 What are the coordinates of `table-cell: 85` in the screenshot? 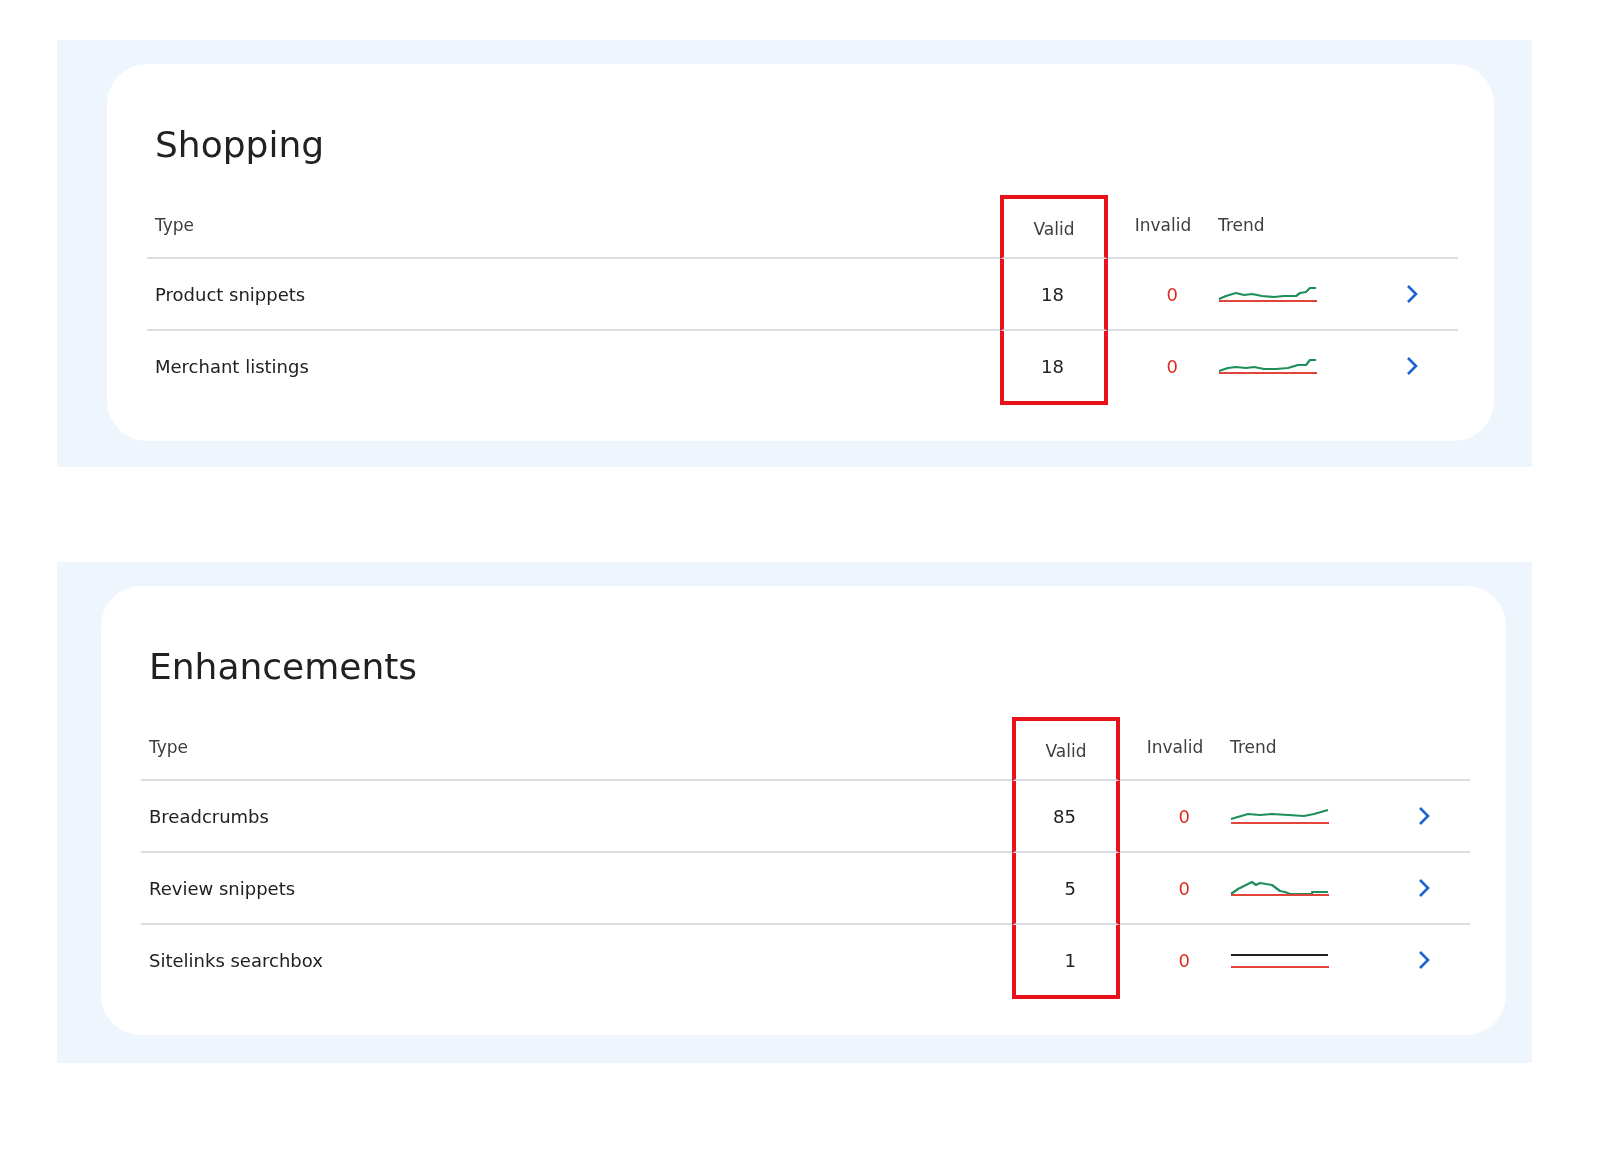 It's located at (1066, 817).